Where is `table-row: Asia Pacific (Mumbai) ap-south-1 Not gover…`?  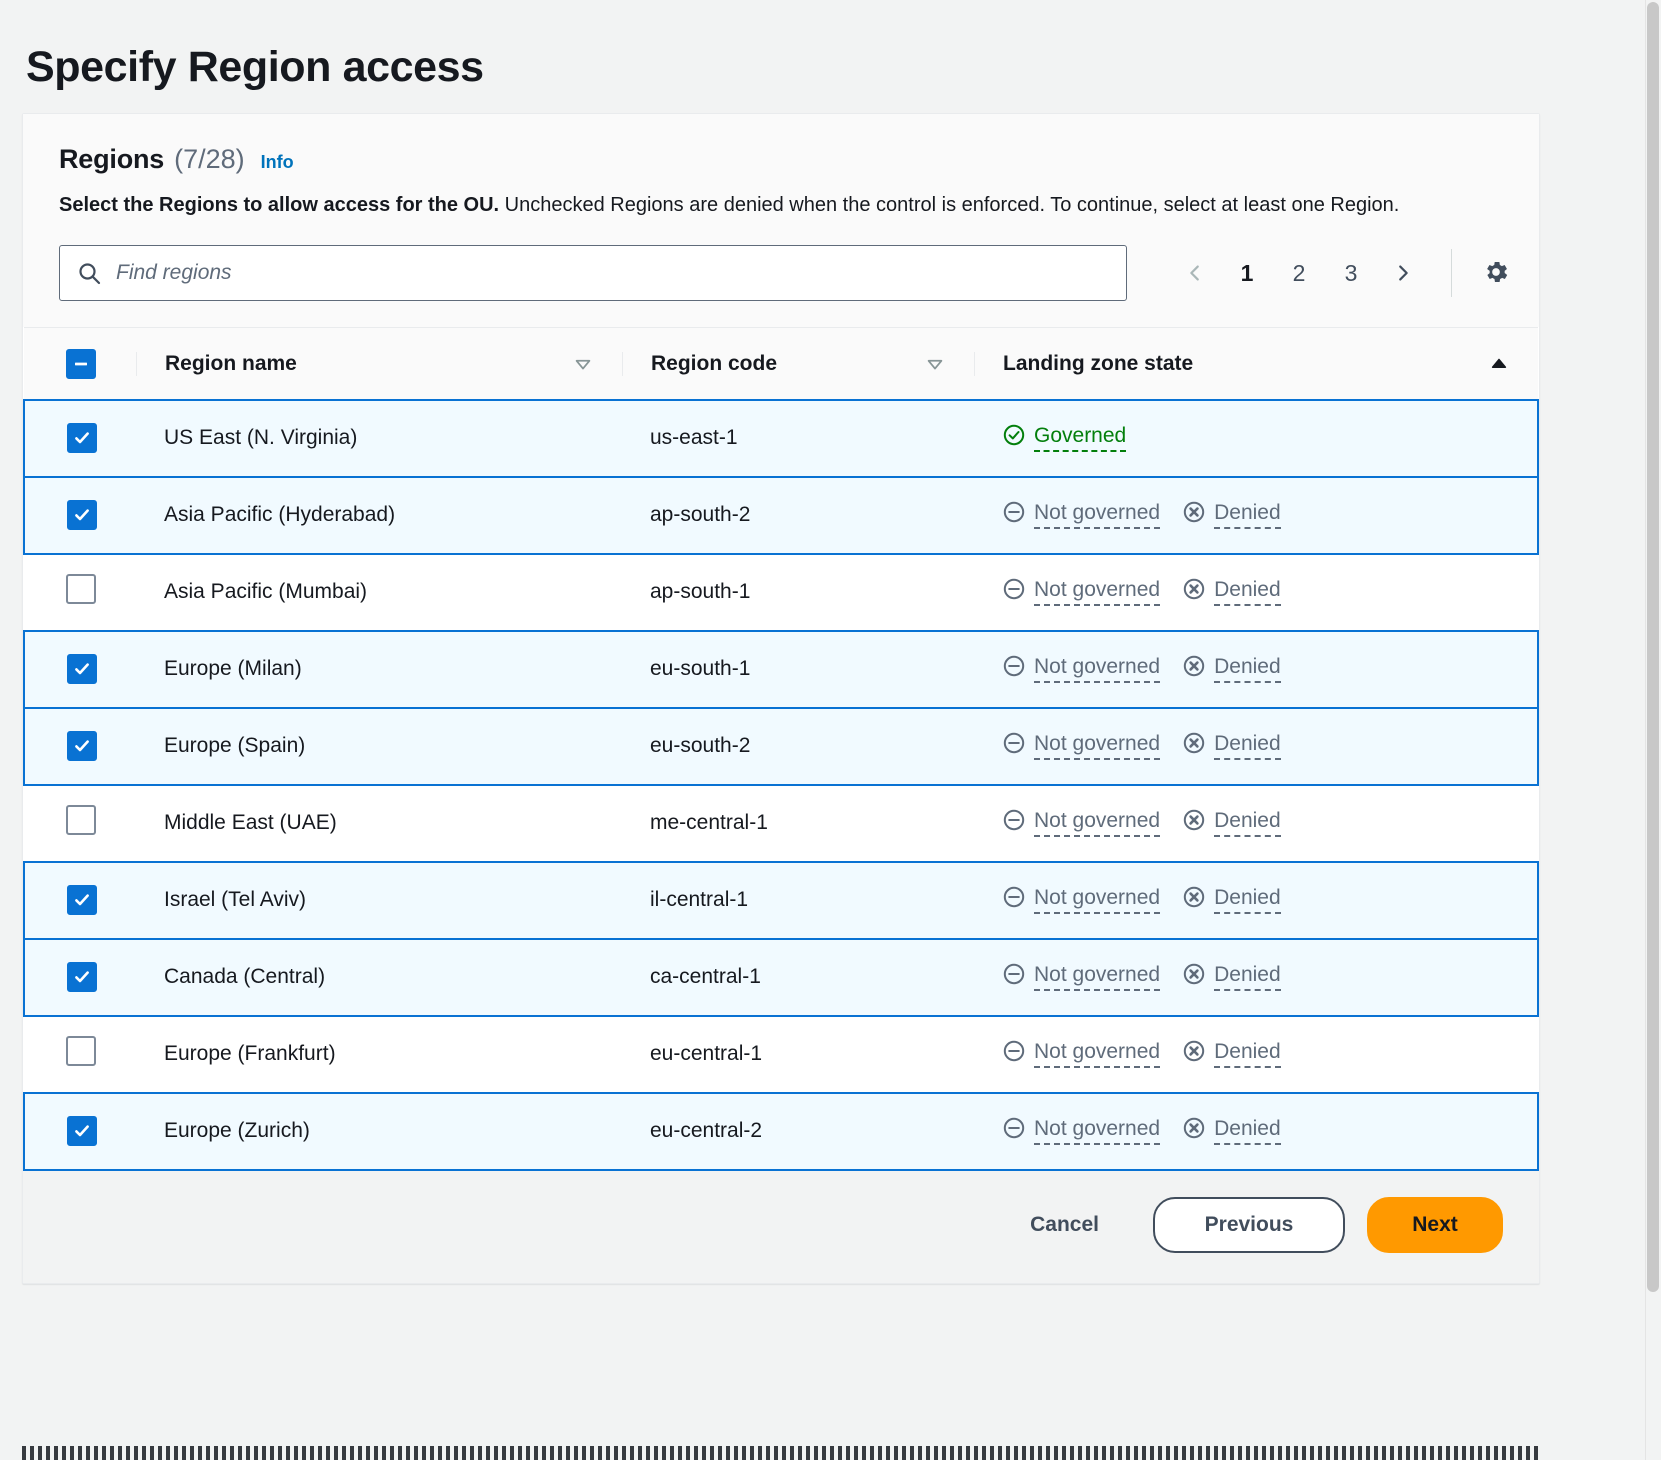 table-row: Asia Pacific (Mumbai) ap-south-1 Not gover… is located at coordinates (781, 592).